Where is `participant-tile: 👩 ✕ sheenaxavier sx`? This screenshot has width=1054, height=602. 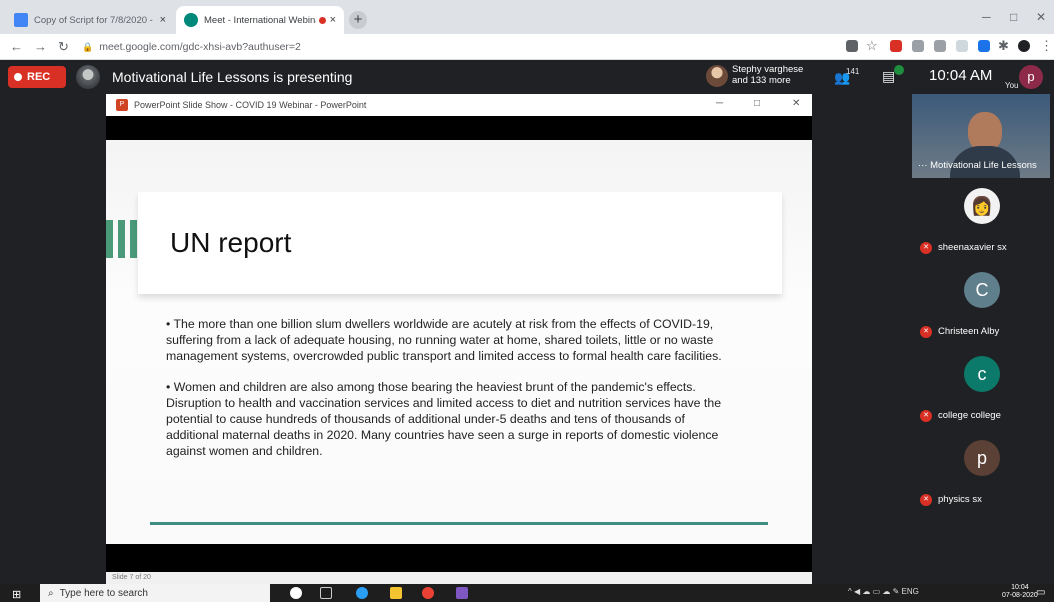
participant-tile: 👩 ✕ sheenaxavier sx is located at coordinates (981, 222).